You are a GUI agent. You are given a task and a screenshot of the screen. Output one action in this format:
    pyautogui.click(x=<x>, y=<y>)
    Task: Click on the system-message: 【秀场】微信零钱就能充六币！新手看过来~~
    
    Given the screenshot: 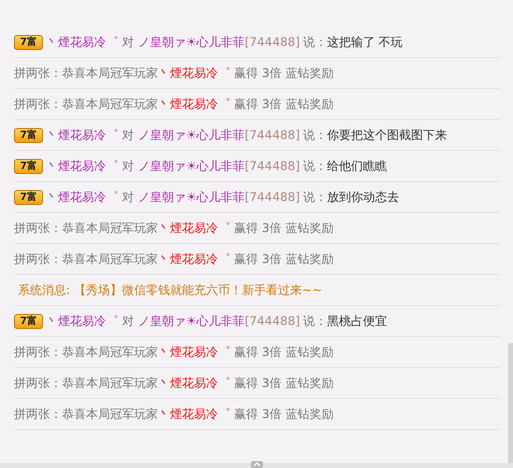 What is the action you would take?
    pyautogui.click(x=198, y=290)
    